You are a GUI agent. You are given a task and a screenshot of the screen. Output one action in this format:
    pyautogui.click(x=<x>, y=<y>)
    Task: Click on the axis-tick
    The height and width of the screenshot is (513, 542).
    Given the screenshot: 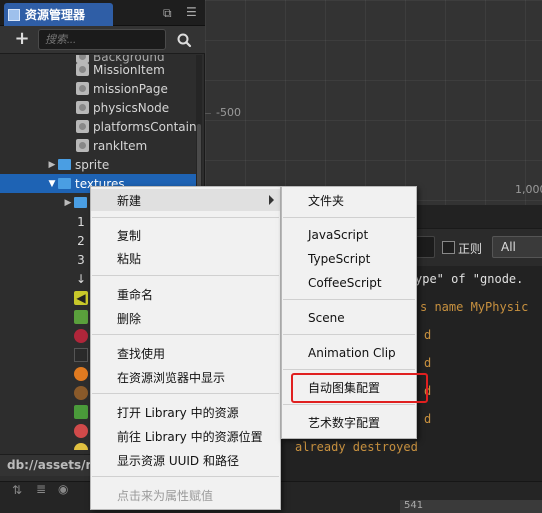 What is the action you would take?
    pyautogui.click(x=208, y=113)
    